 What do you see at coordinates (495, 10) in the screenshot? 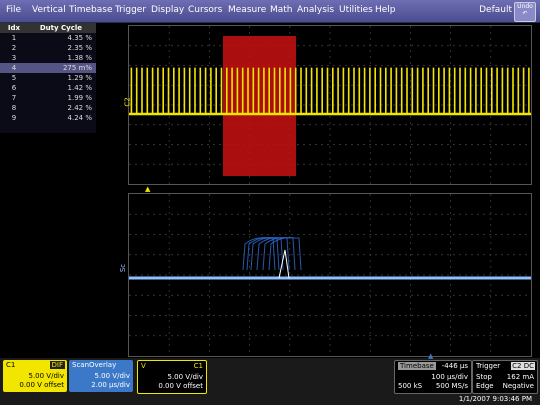
I see `default-label: Default` at bounding box center [495, 10].